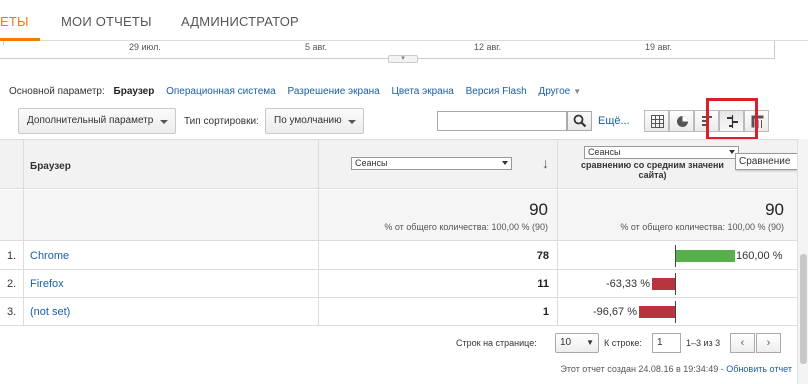  I want to click on search-button, so click(579, 121).